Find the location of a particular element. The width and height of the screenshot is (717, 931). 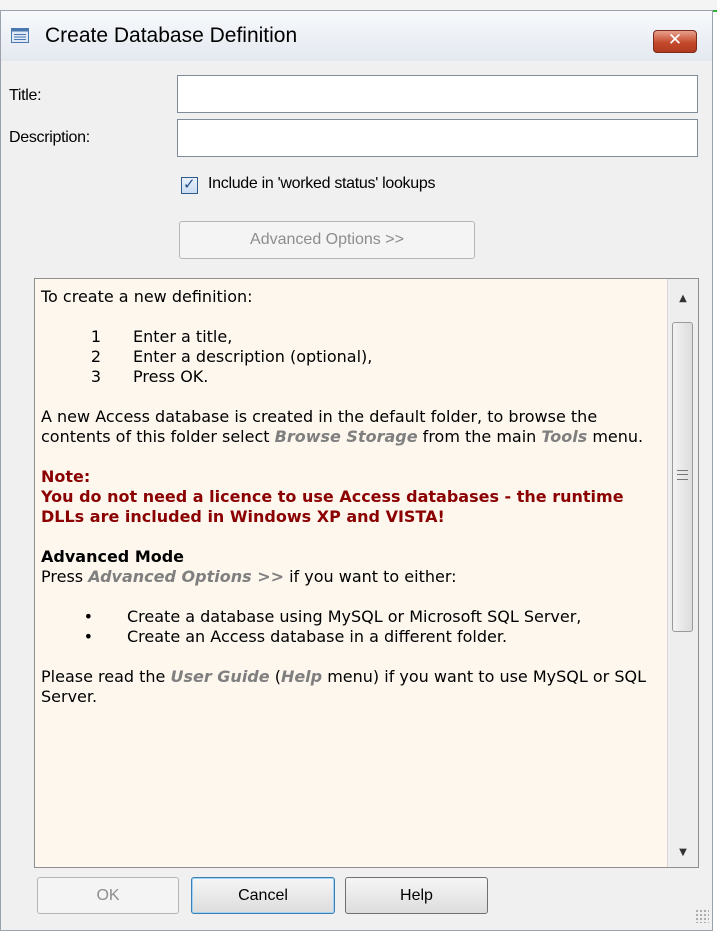

scroll-thumb is located at coordinates (682, 477).